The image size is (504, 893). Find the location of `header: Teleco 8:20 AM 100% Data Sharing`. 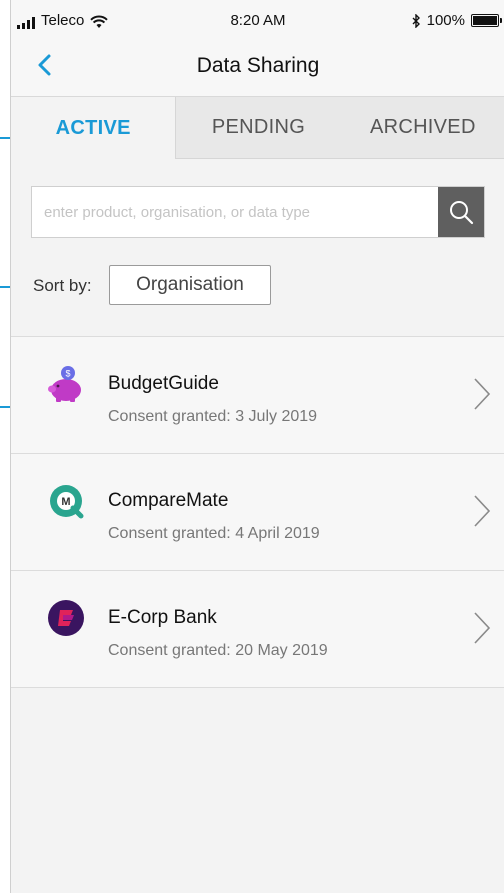

header: Teleco 8:20 AM 100% Data Sharing is located at coordinates (257, 48).